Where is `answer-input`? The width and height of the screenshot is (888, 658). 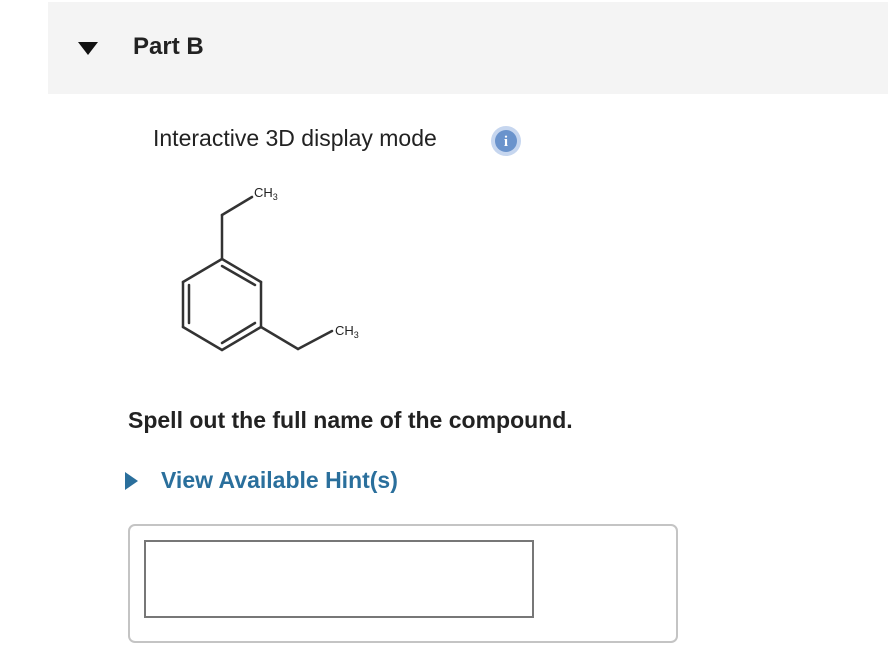 answer-input is located at coordinates (339, 579).